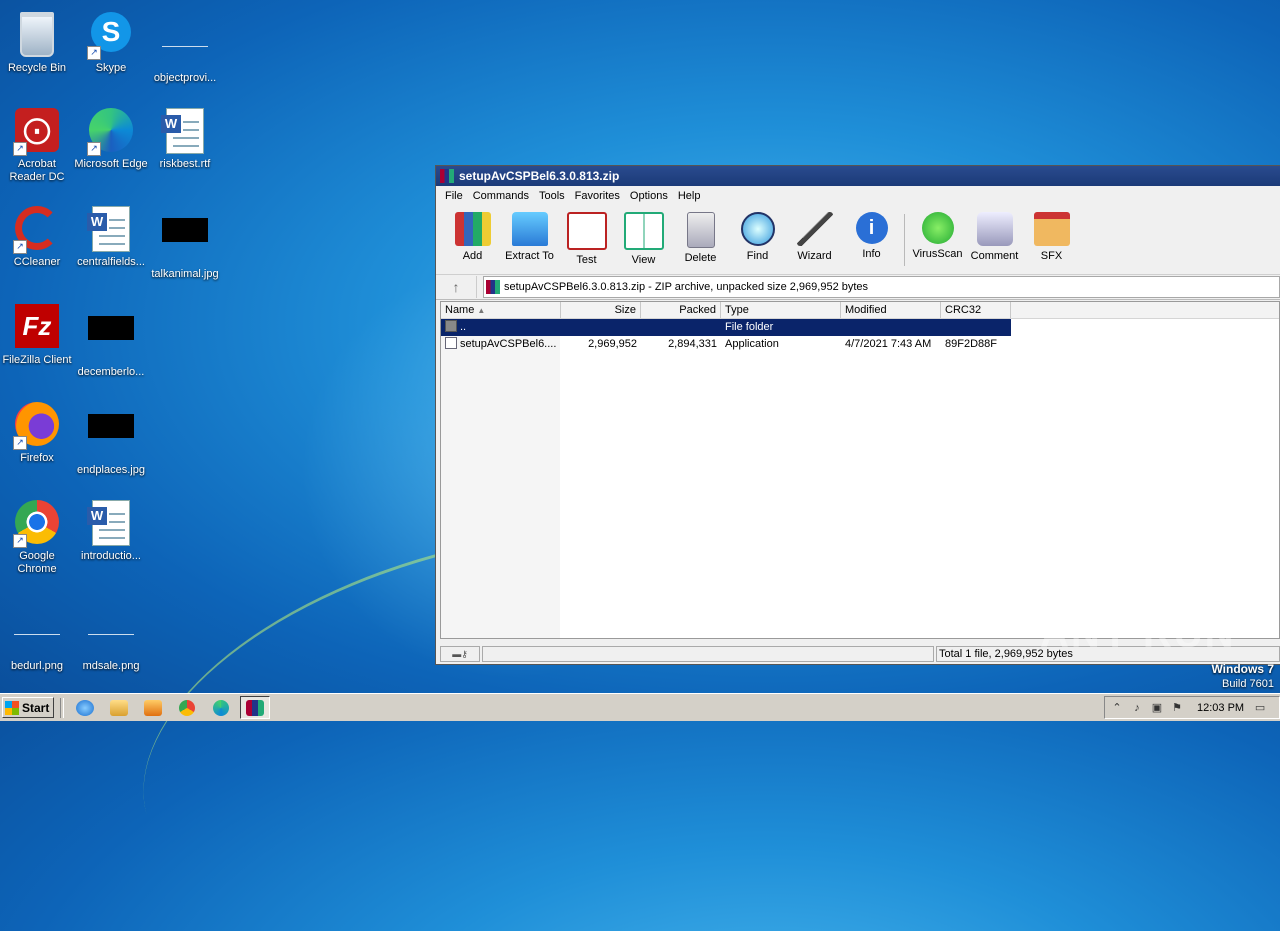 Image resolution: width=1280 pixels, height=931 pixels. I want to click on desktop-icon-edge: ↗ Microsoft Edge, so click(111, 138).